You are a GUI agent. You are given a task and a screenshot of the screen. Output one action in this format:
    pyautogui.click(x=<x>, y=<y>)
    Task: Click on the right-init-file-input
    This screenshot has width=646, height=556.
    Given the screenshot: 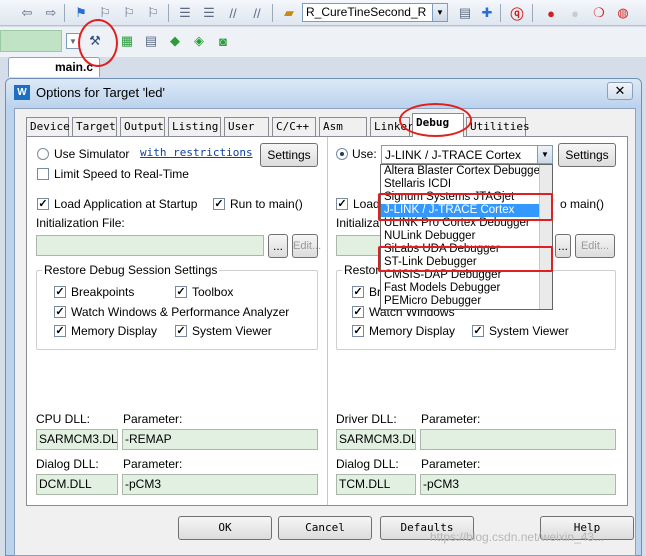 What is the action you would take?
    pyautogui.click(x=359, y=245)
    